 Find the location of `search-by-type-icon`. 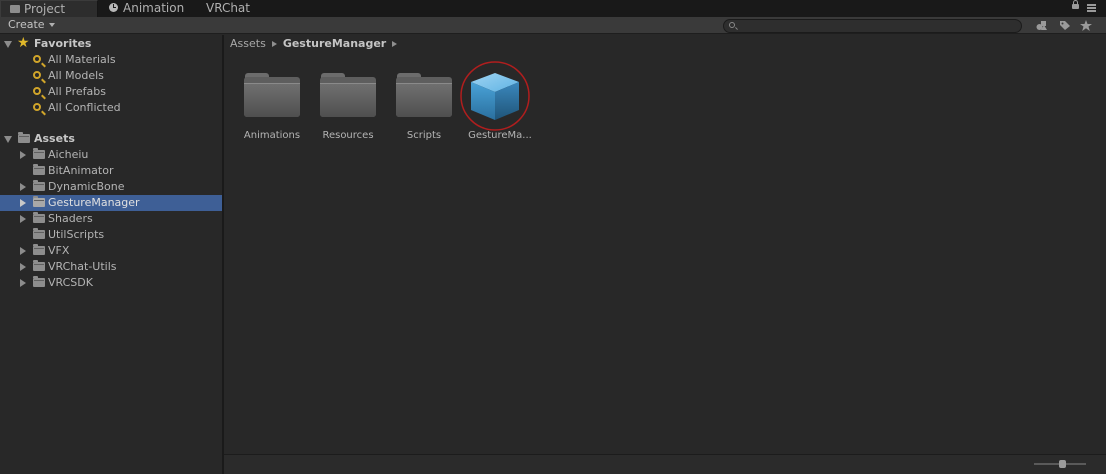

search-by-type-icon is located at coordinates (1042, 25).